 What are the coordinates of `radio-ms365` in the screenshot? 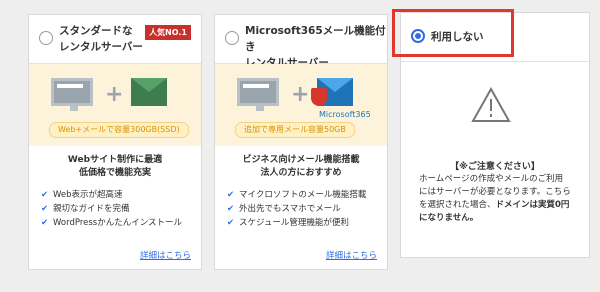 It's located at (232, 38).